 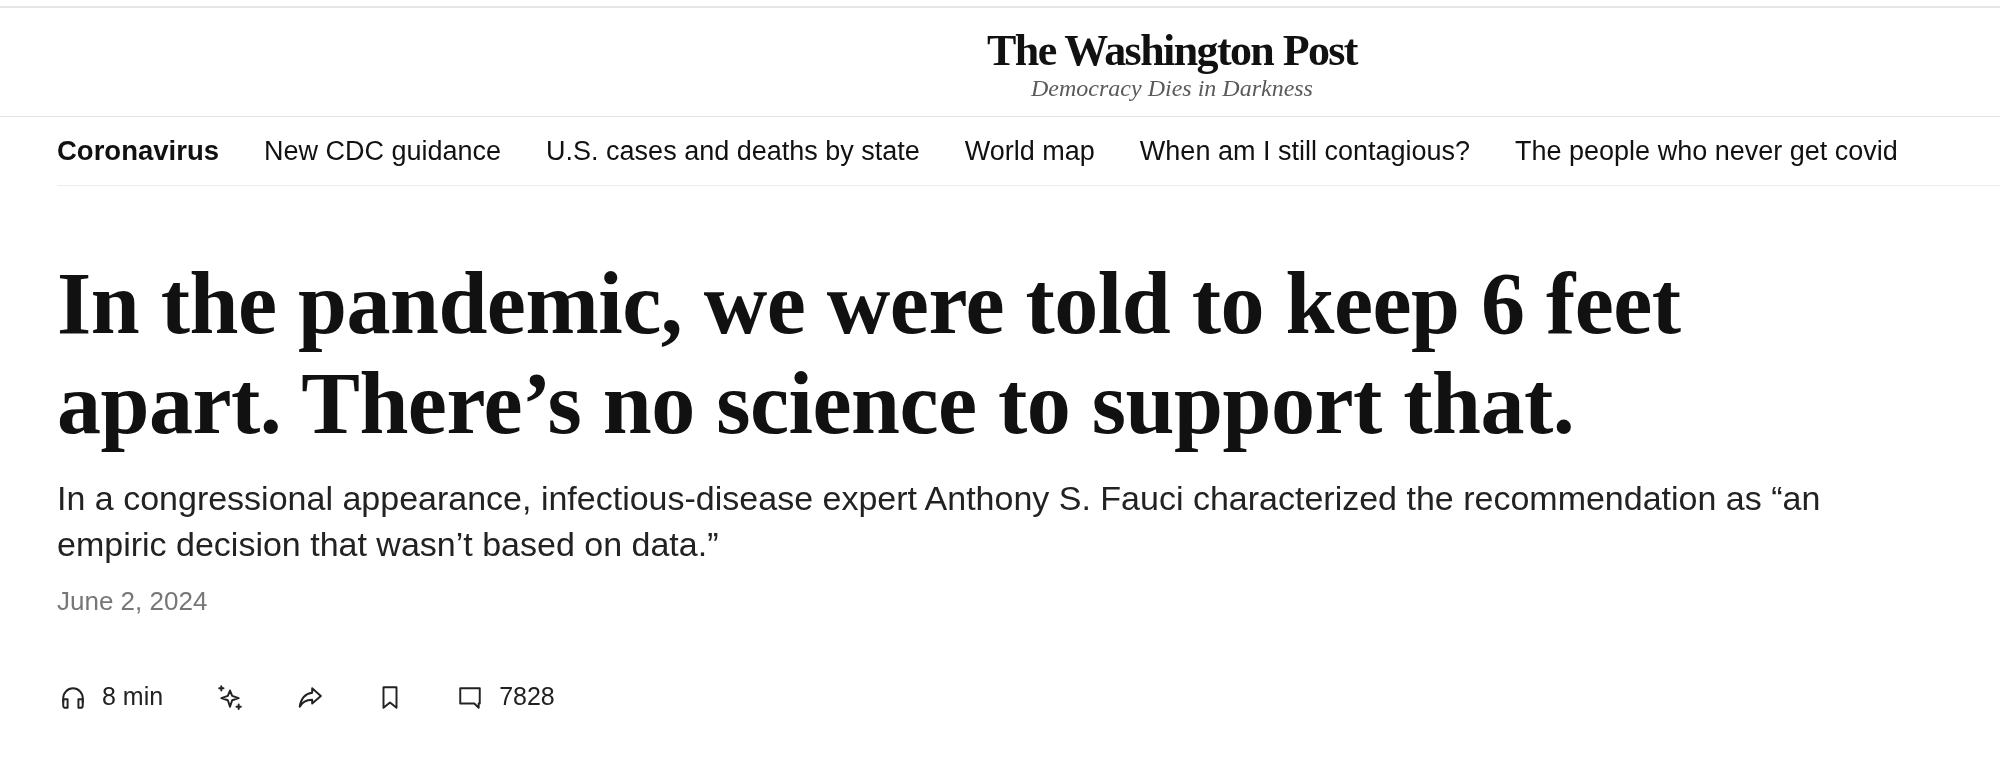 What do you see at coordinates (939, 521) in the screenshot?
I see `subheadline: In a congressional appearance, infectious-disease expert Anthony S. Fauci characterized the recommendation as “an empiric decision that wasn’t based on data.”` at bounding box center [939, 521].